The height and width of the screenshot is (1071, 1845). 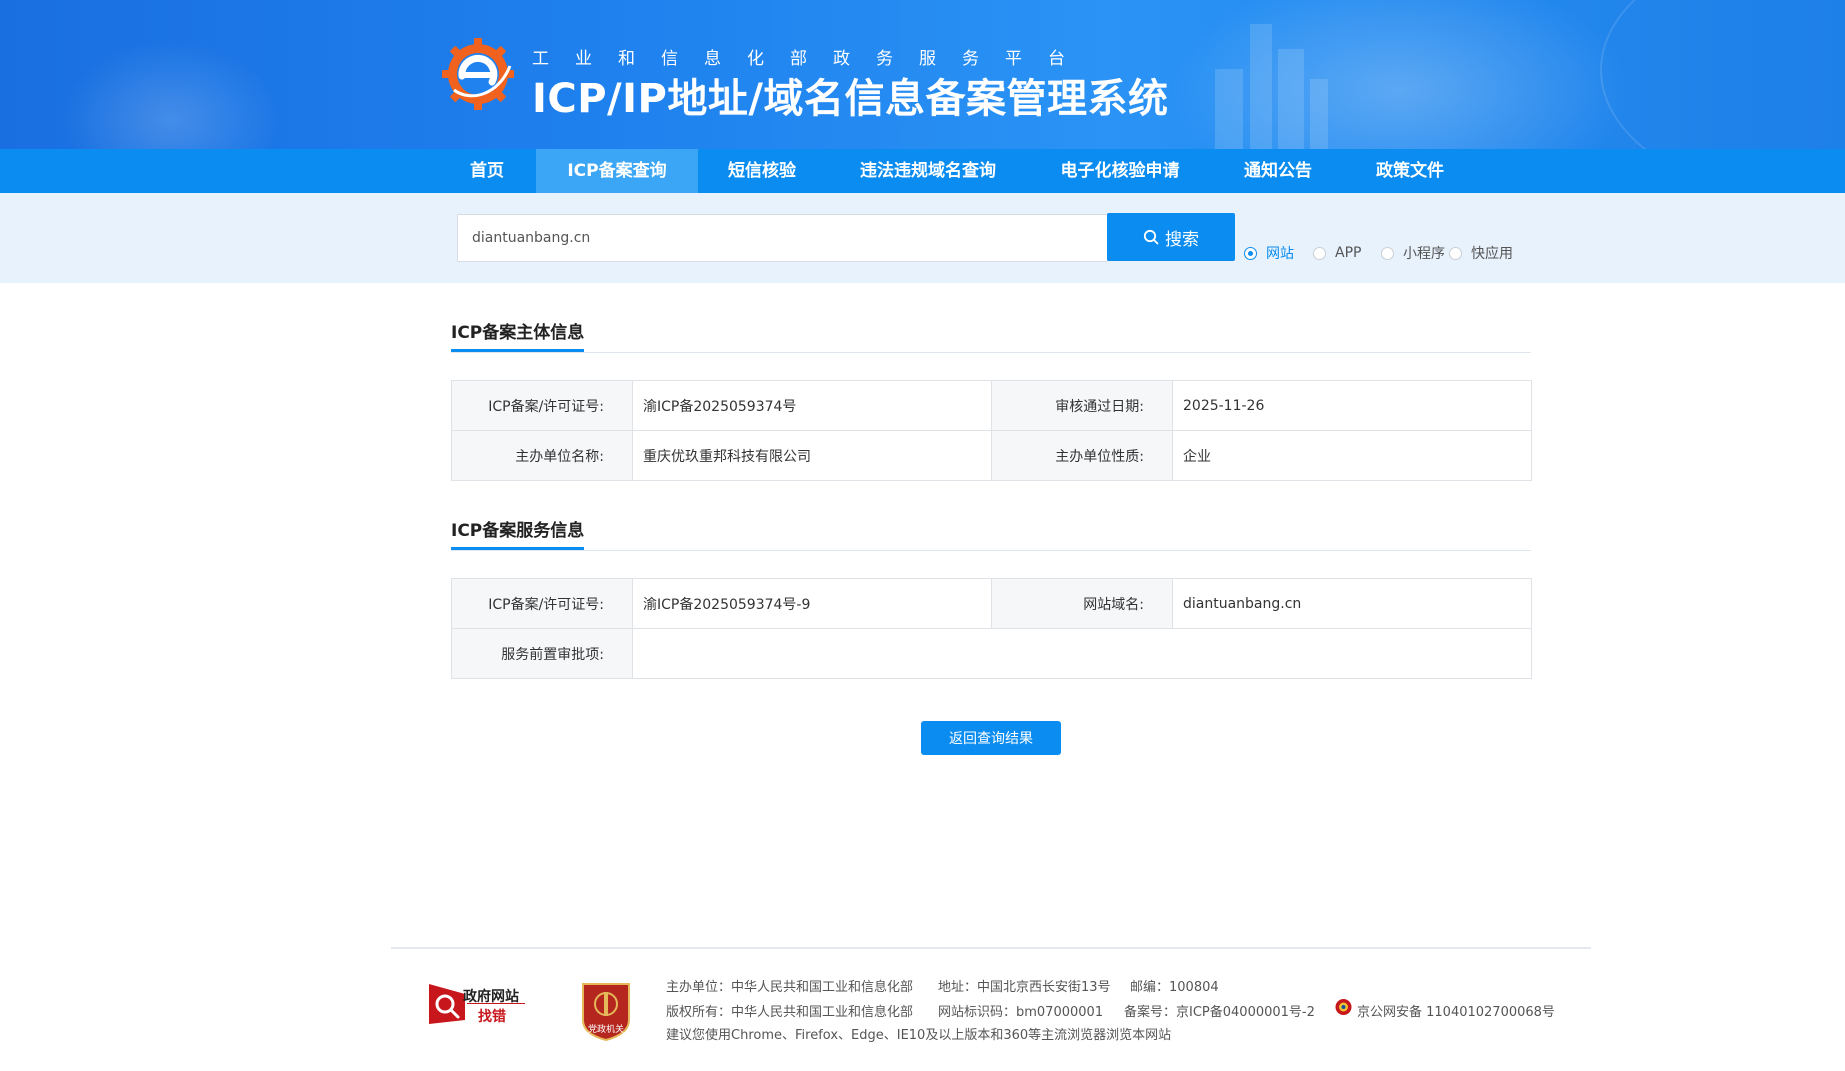 What do you see at coordinates (1151, 237) in the screenshot?
I see `search-icon` at bounding box center [1151, 237].